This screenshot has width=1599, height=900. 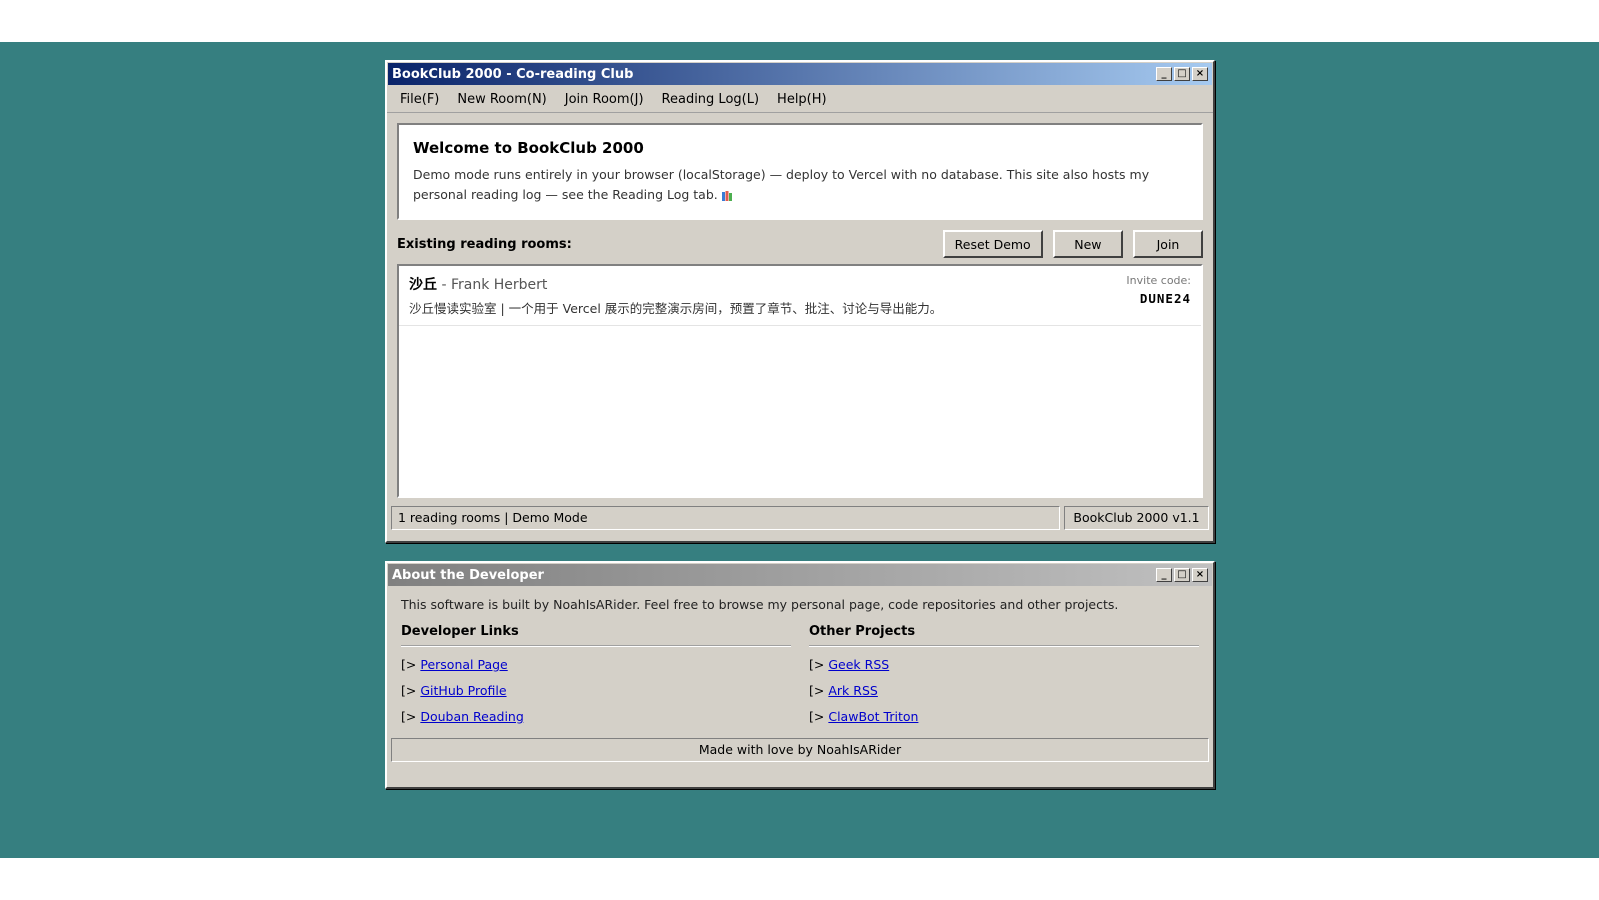 What do you see at coordinates (675, 284) in the screenshot?
I see `room-title-line: 沙丘 - Frank Herbert` at bounding box center [675, 284].